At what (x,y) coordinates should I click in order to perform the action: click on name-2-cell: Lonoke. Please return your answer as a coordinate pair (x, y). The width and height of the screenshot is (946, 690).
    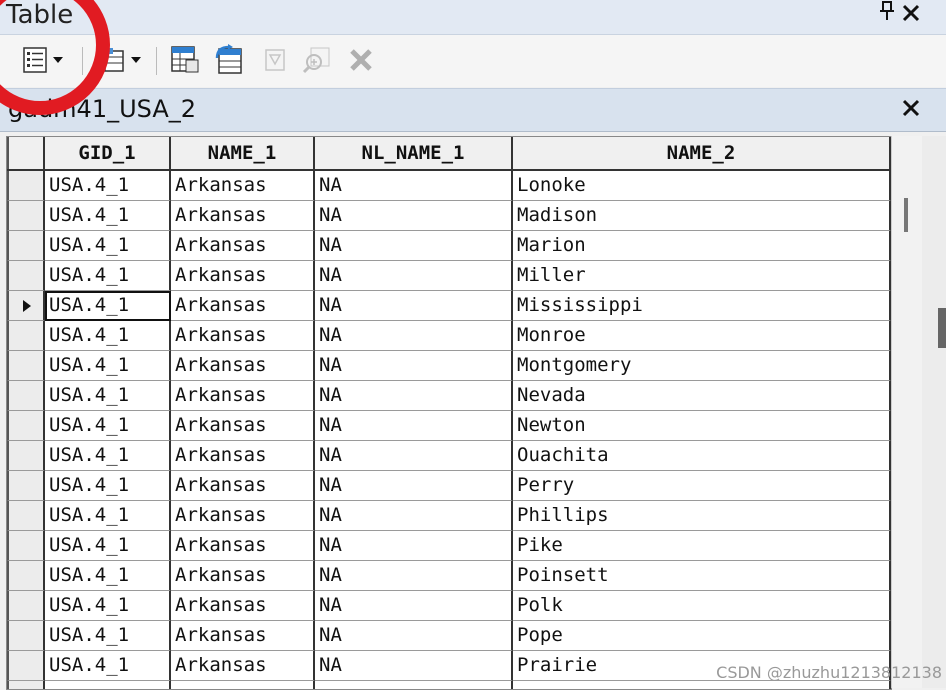
    Looking at the image, I should click on (702, 186).